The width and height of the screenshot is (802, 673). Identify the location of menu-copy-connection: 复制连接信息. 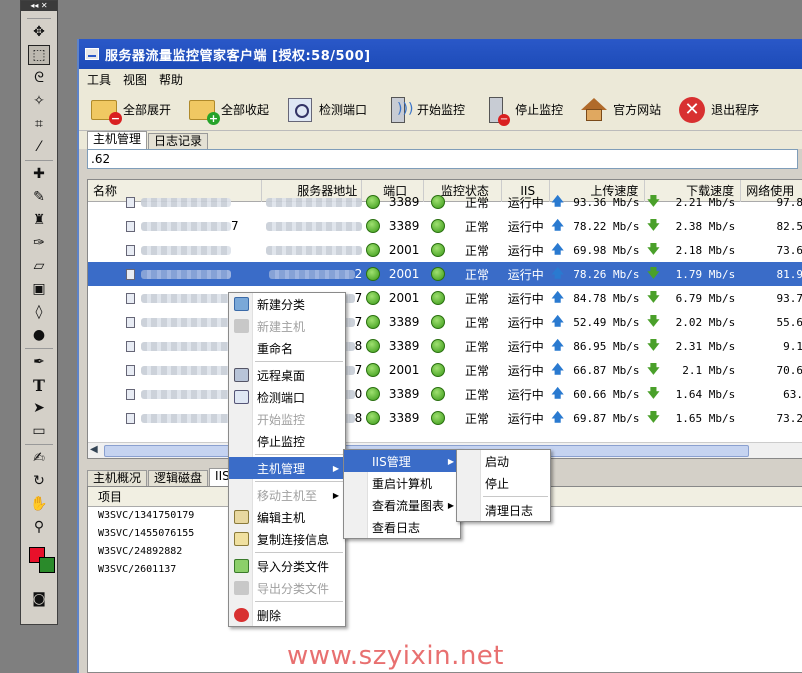
(287, 539).